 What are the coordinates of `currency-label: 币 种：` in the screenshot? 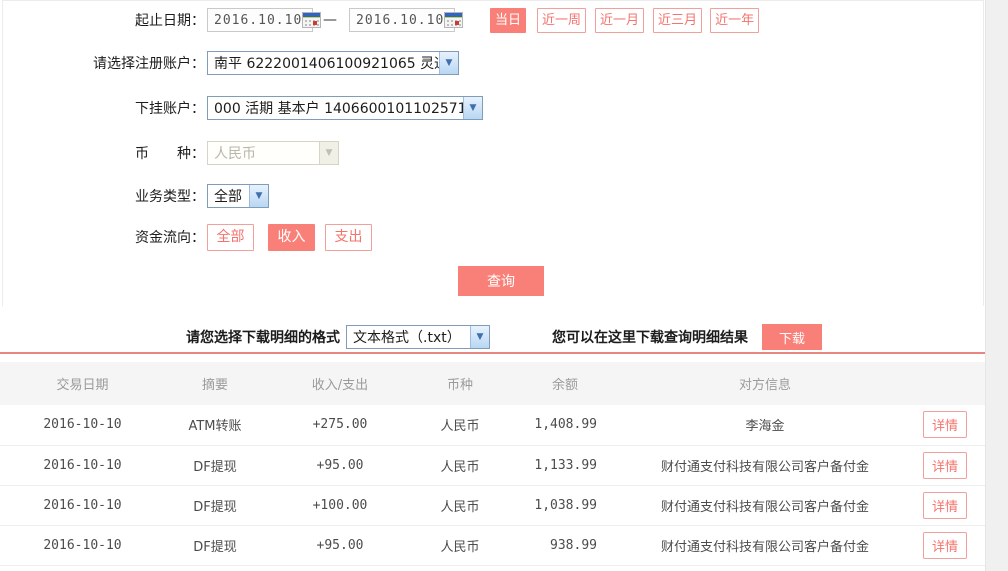 It's located at (170, 154).